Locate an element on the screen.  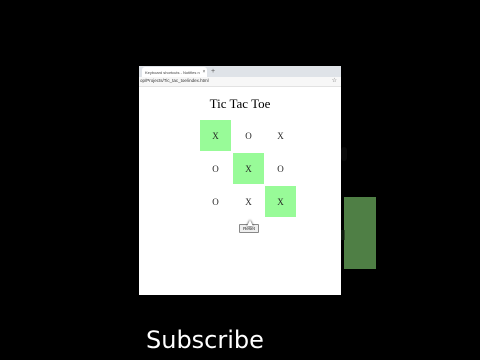
tab-bar: Keyboard shortcuts - Notifies n × + is located at coordinates (240, 71).